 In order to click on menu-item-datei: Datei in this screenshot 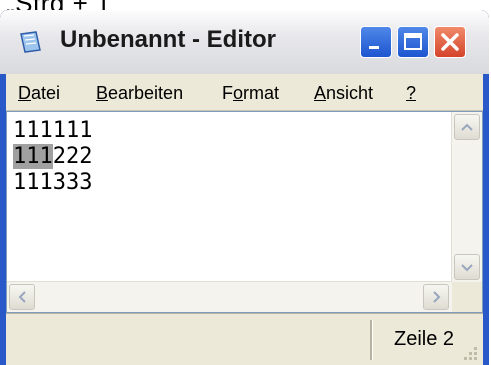, I will do `click(39, 93)`.